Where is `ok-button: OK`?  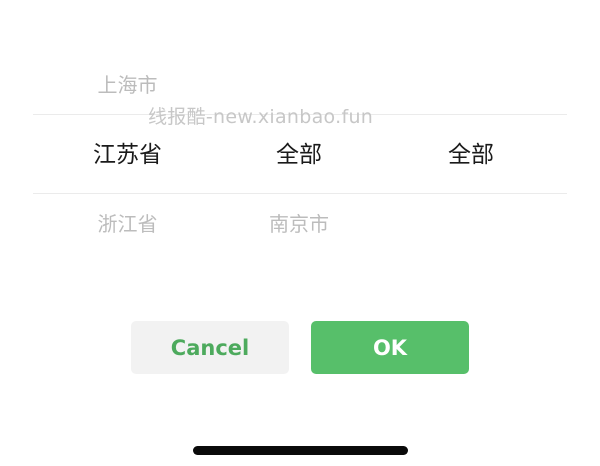 ok-button: OK is located at coordinates (390, 347).